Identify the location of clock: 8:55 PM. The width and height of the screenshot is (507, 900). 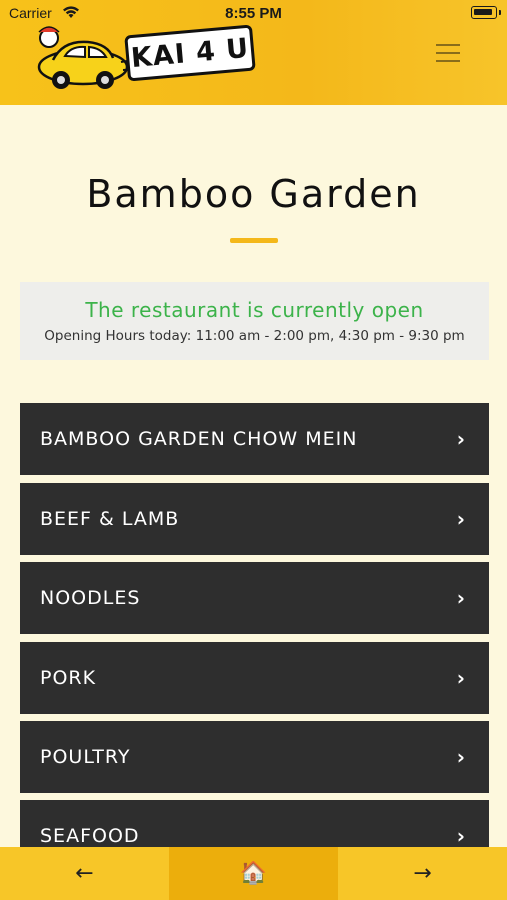
(253, 13).